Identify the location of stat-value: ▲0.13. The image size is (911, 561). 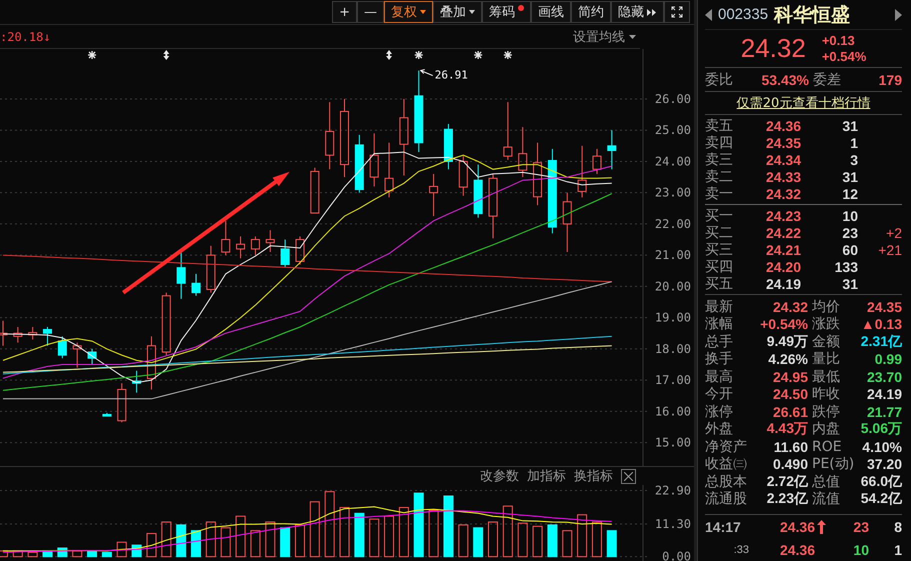
(881, 324).